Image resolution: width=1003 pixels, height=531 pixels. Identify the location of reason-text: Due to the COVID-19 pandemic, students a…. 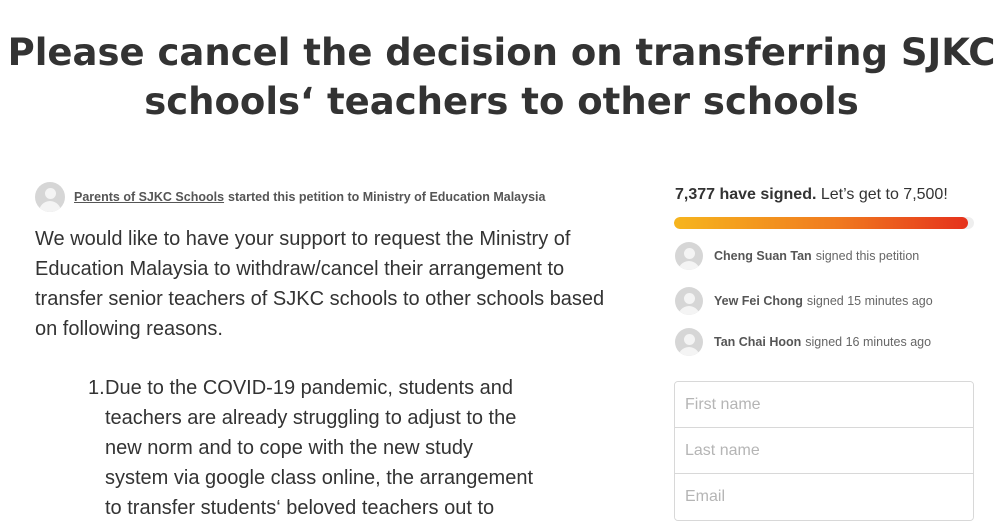
(319, 448).